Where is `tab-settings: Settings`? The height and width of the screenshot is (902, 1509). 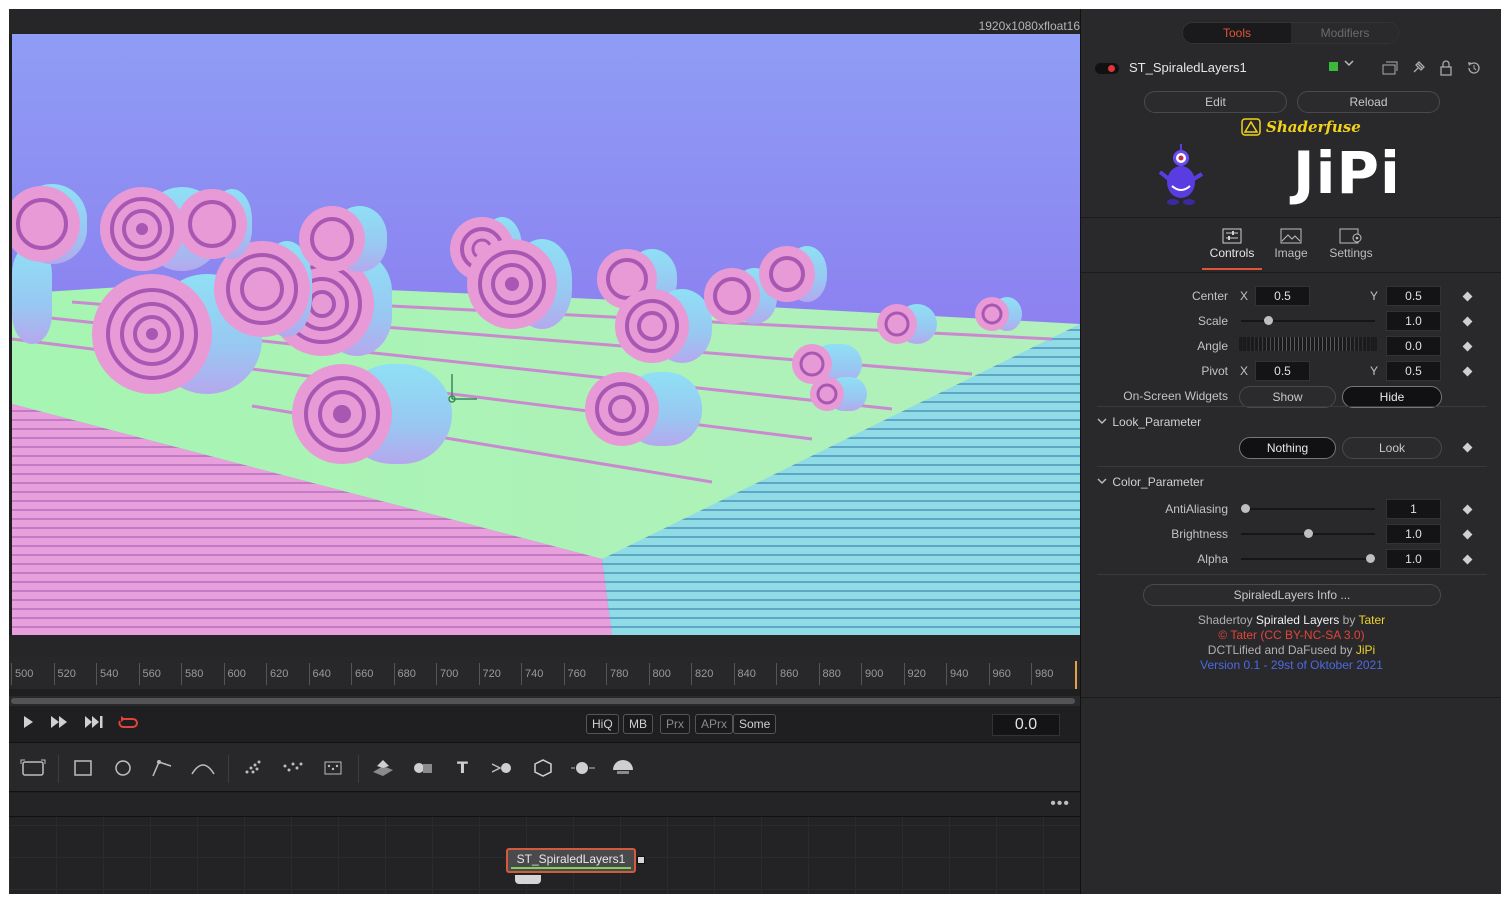 tab-settings: Settings is located at coordinates (1351, 247).